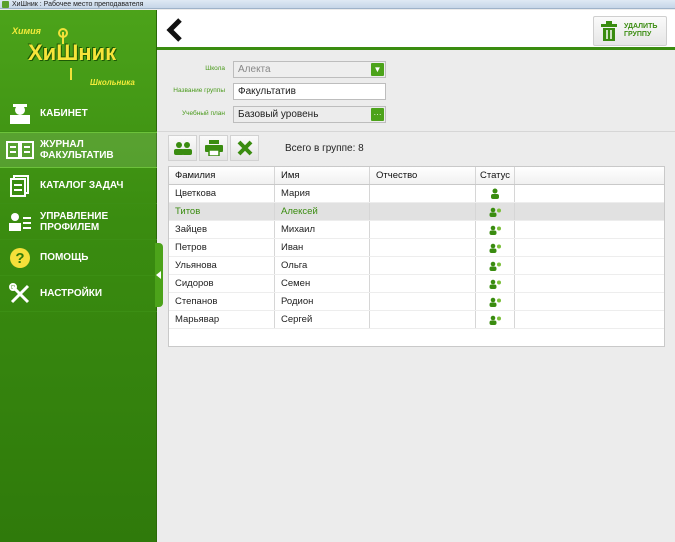 The width and height of the screenshot is (675, 542). What do you see at coordinates (63, 33) in the screenshot?
I see `logo-atom` at bounding box center [63, 33].